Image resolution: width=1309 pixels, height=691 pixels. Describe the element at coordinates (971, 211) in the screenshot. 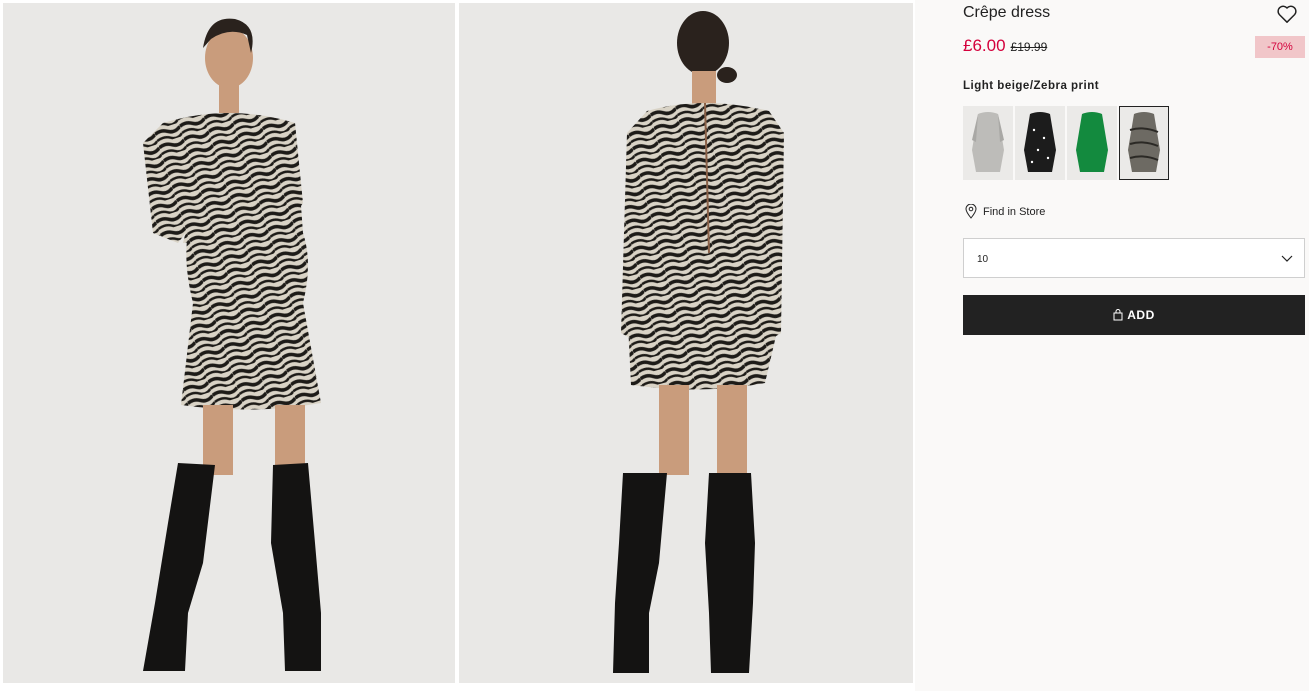

I see `location-pin-icon` at that location.